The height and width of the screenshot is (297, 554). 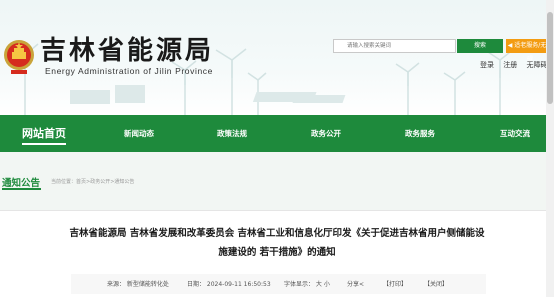 I want to click on nav-news: 新闻动态, so click(x=139, y=133).